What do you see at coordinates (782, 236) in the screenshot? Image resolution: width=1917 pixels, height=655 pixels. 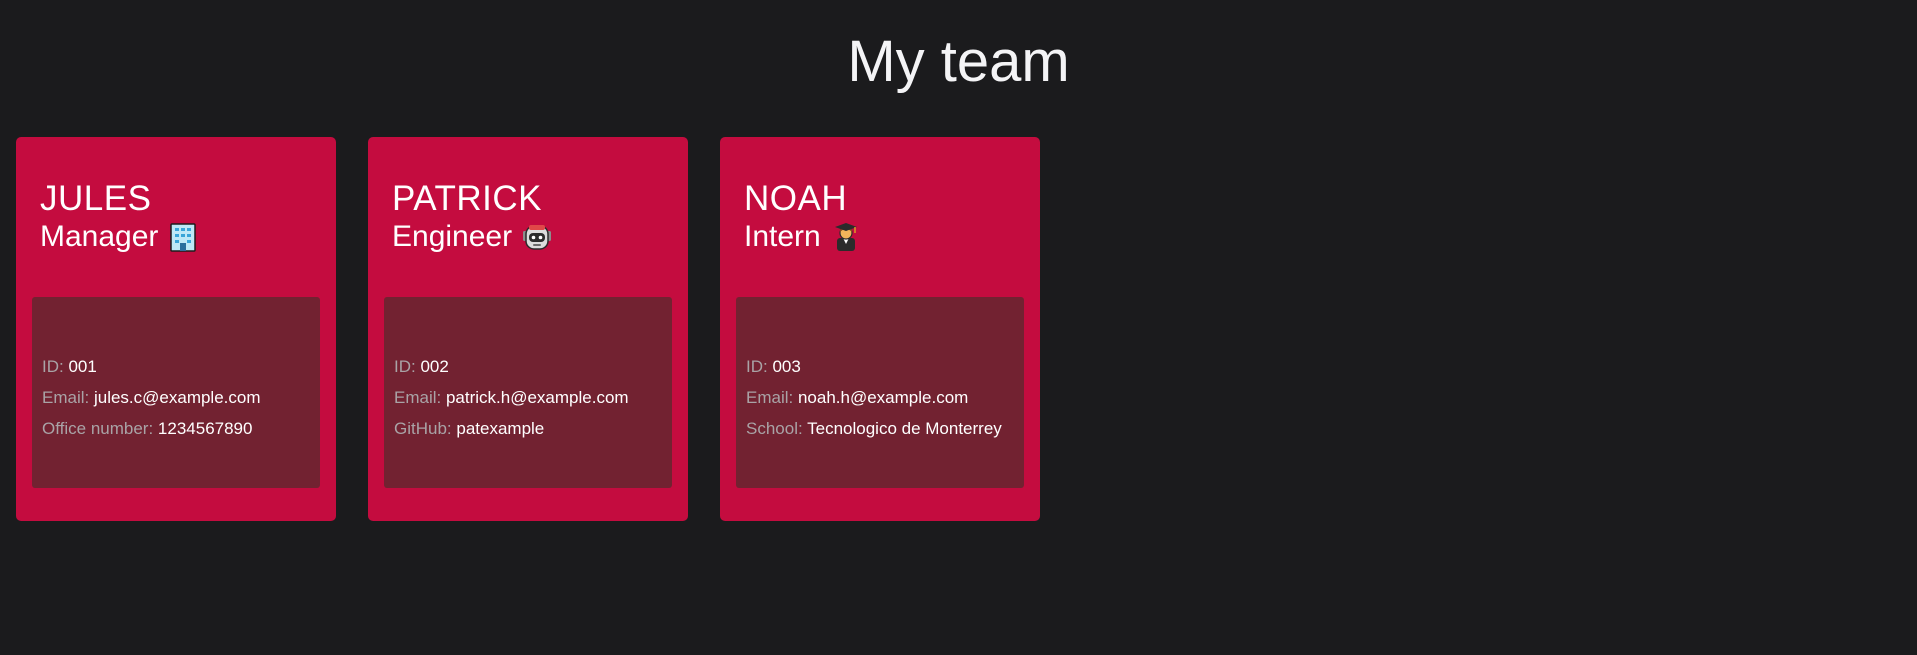 I see `employee-role-label: Intern` at bounding box center [782, 236].